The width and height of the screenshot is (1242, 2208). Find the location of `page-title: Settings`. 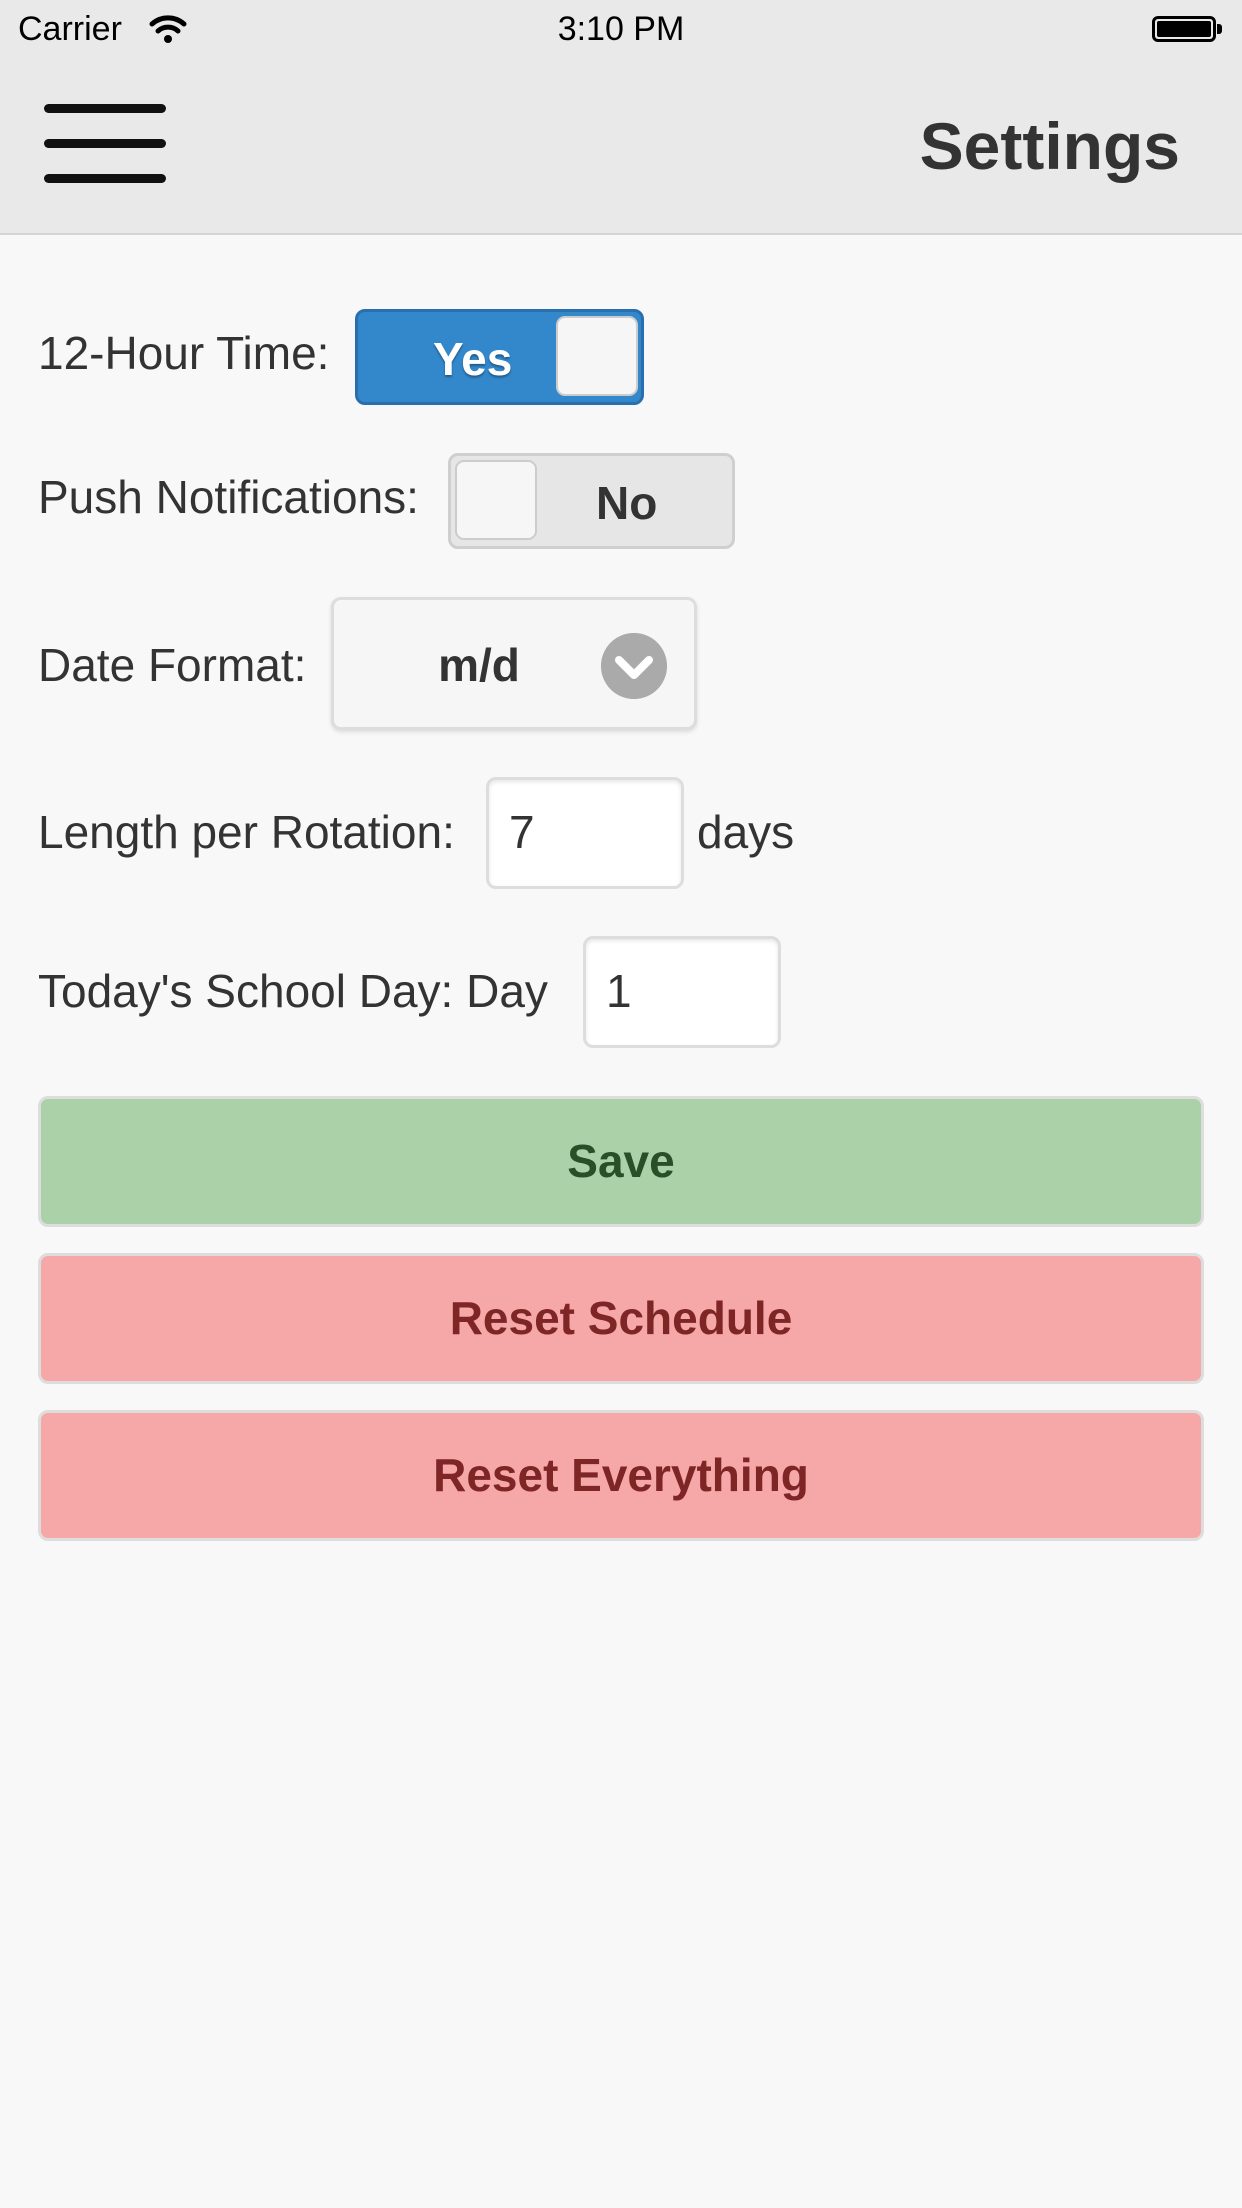

page-title: Settings is located at coordinates (1049, 146).